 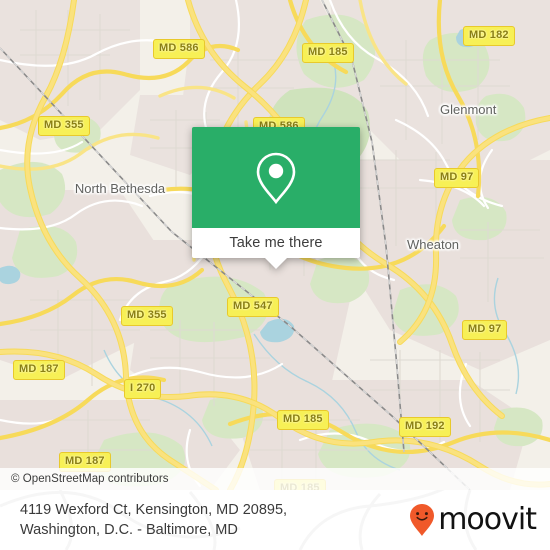 What do you see at coordinates (433, 244) in the screenshot?
I see `place-label-wheaton: Wheaton` at bounding box center [433, 244].